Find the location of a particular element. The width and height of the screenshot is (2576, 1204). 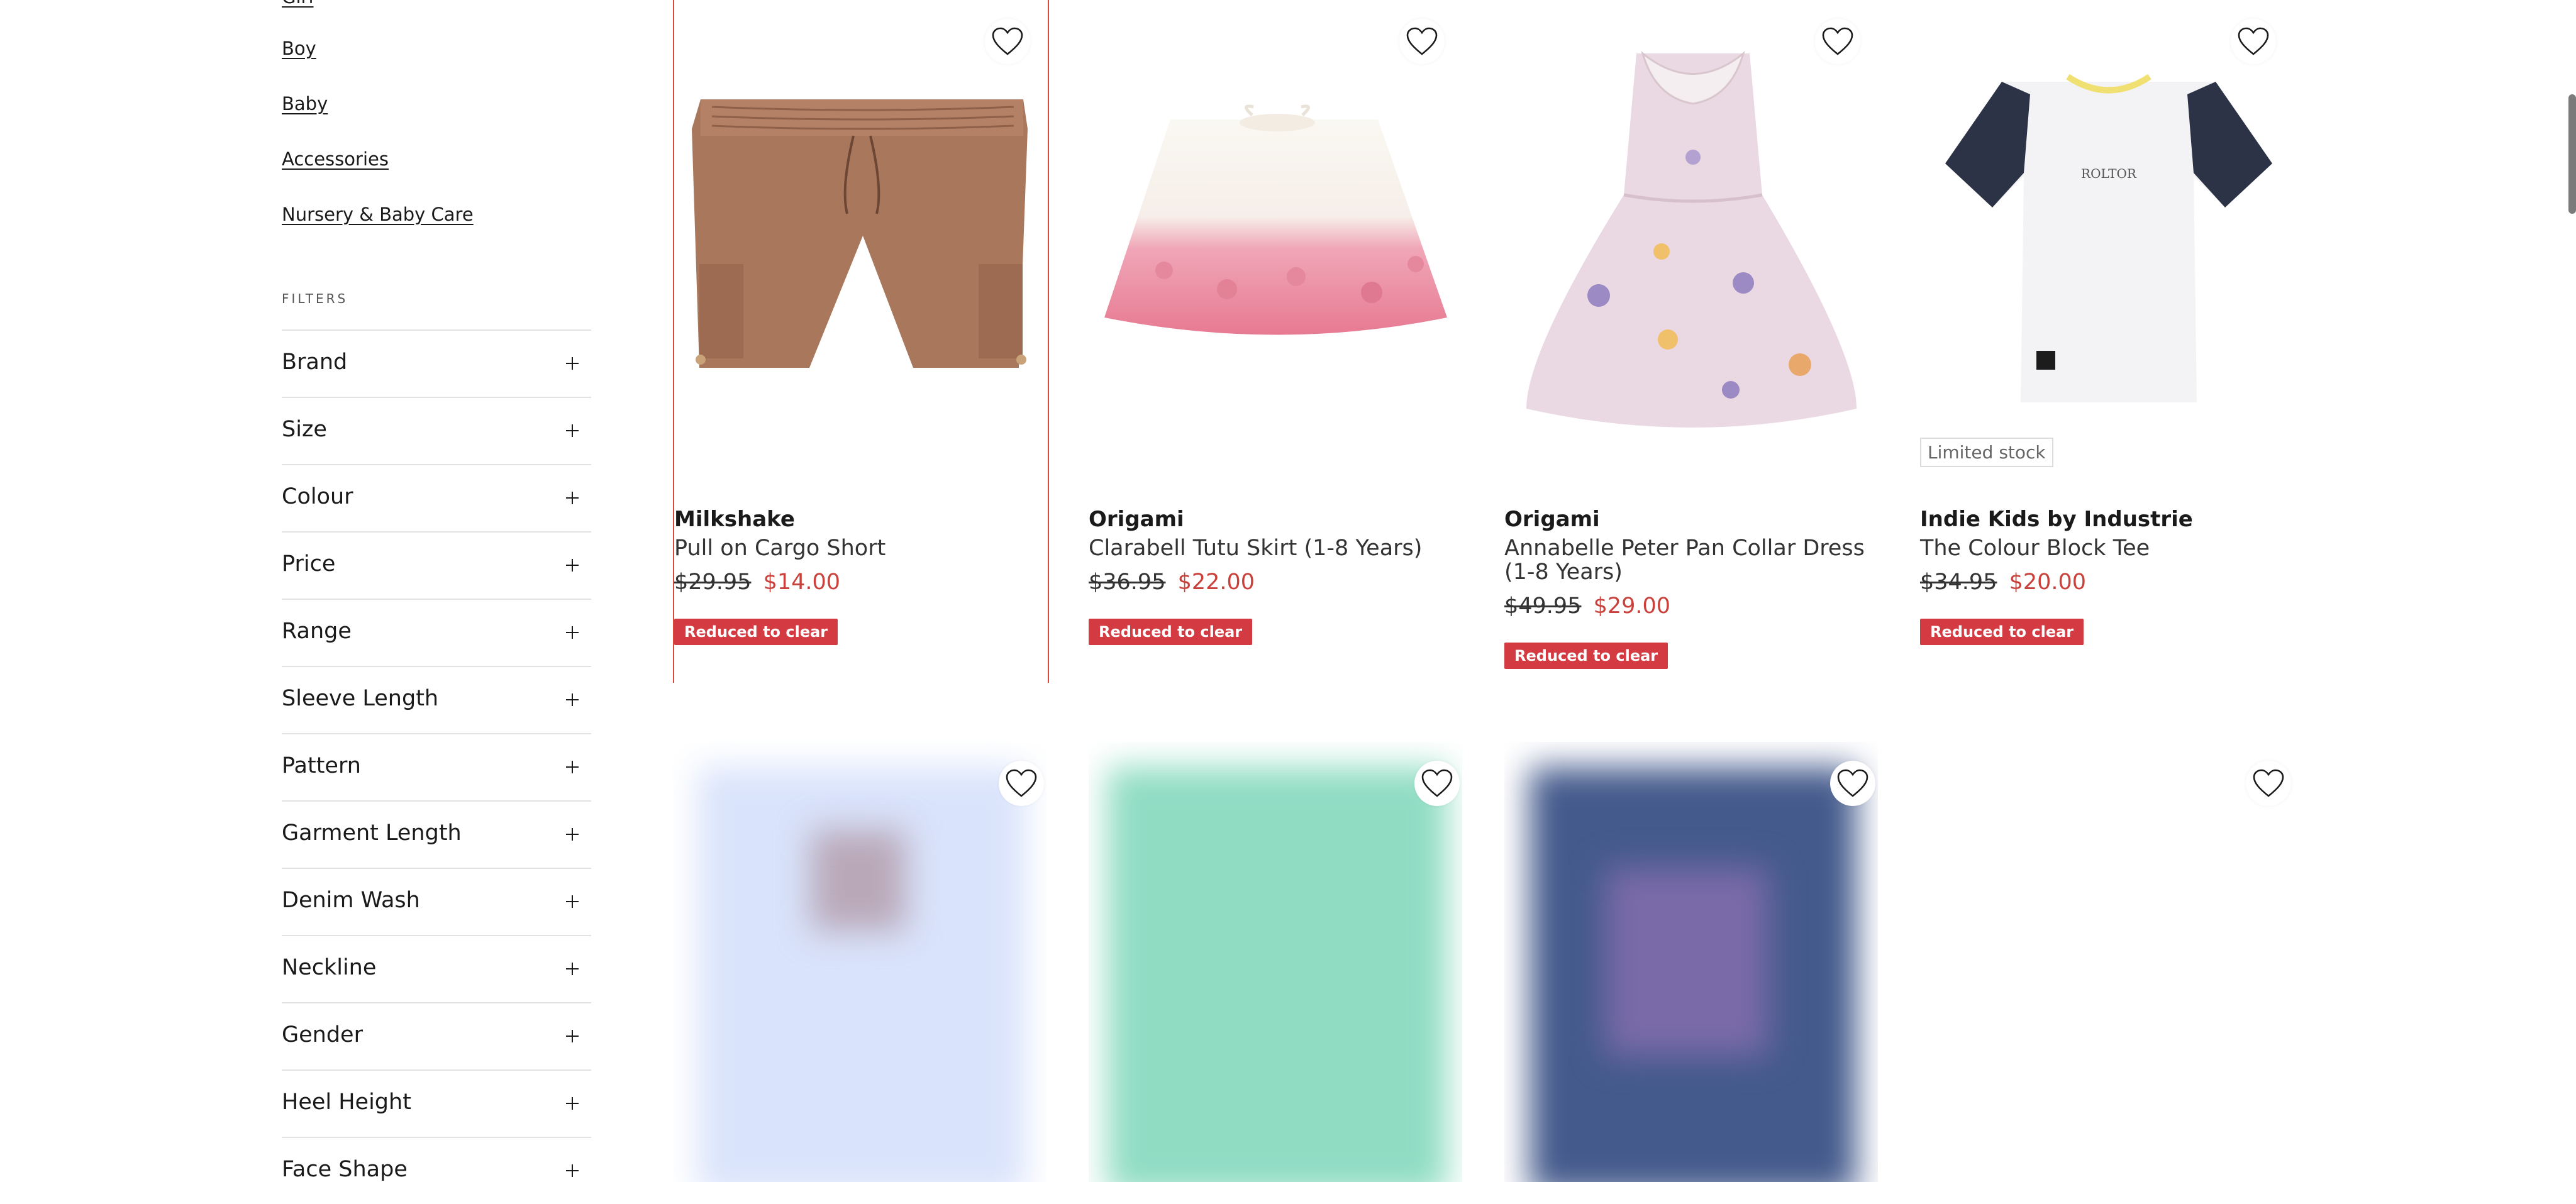

product-image-cargo-shorts is located at coordinates (861, 233).